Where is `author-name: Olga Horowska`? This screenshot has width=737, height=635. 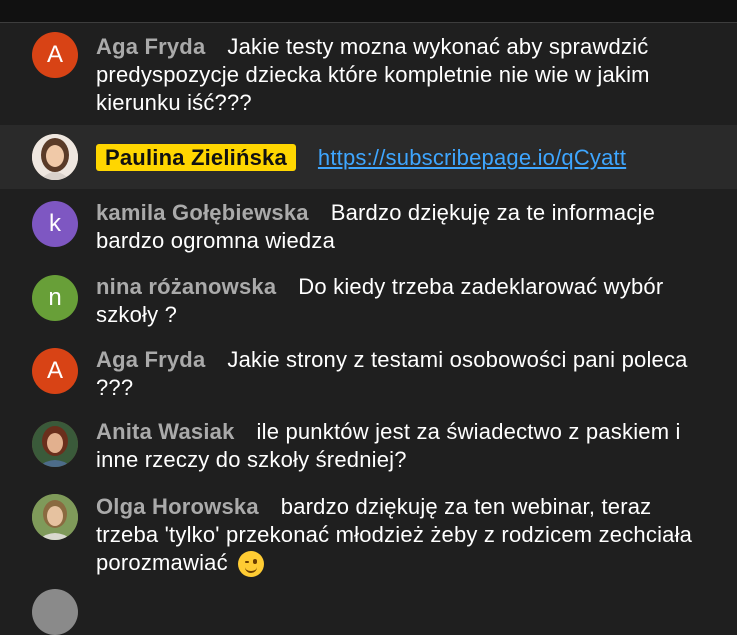 author-name: Olga Horowska is located at coordinates (177, 506).